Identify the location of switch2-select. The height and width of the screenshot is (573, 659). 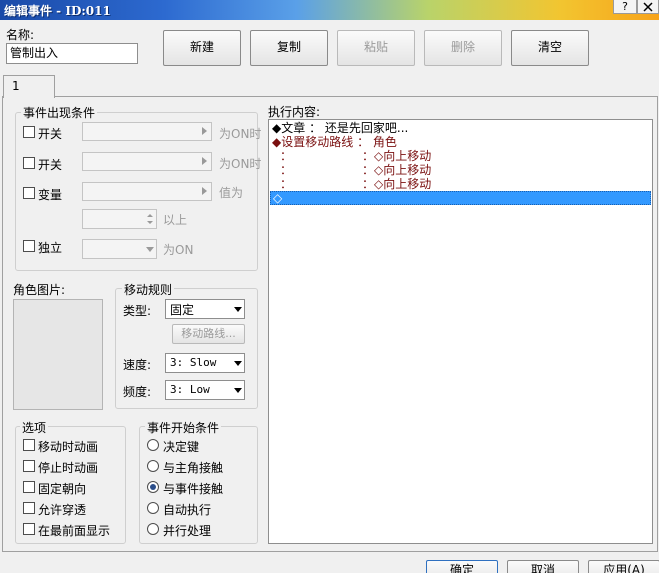
(147, 161).